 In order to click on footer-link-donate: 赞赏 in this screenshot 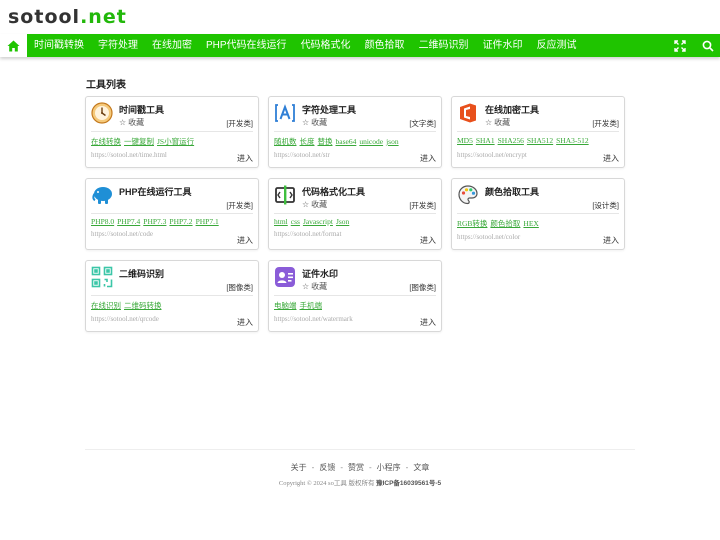, I will do `click(356, 467)`.